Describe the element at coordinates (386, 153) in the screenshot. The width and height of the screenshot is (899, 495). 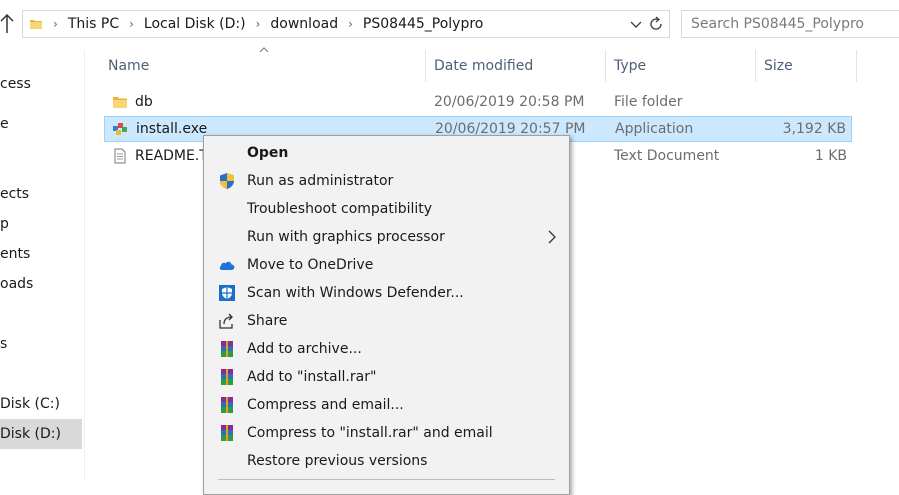
I see `menu-item-open: Open` at that location.